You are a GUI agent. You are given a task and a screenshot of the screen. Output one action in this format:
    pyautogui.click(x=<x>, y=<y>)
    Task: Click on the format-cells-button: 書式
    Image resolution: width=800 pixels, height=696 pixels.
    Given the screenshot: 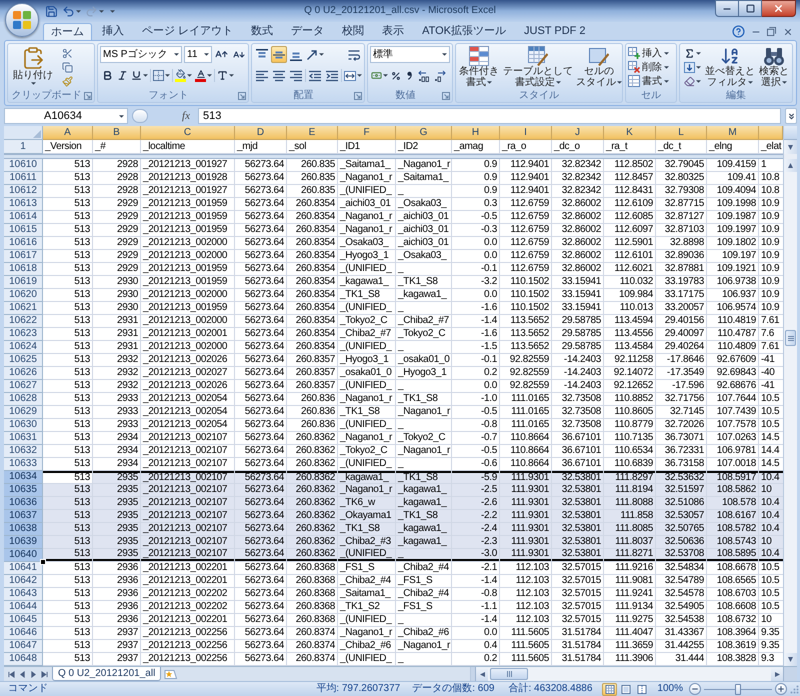 What is the action you would take?
    pyautogui.click(x=648, y=81)
    